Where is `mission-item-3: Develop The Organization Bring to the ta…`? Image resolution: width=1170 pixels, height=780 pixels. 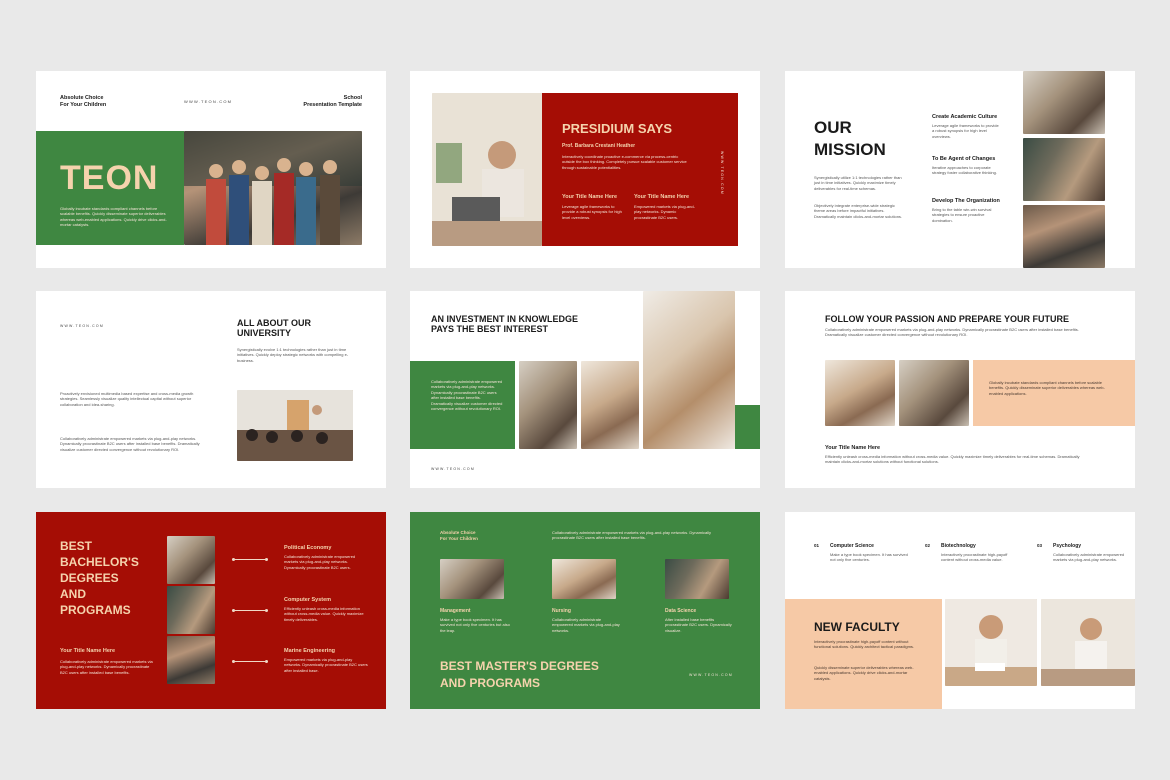 mission-item-3: Develop The Organization Bring to the ta… is located at coordinates (967, 210).